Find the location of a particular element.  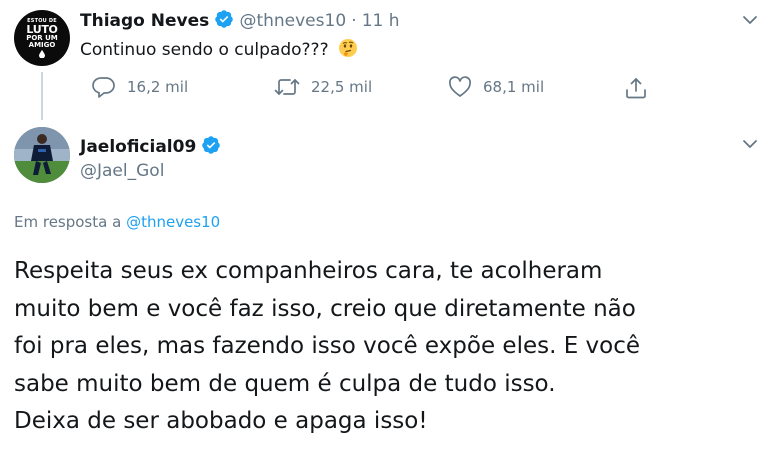

retweet-button: 22,5 mil is located at coordinates (323, 87).